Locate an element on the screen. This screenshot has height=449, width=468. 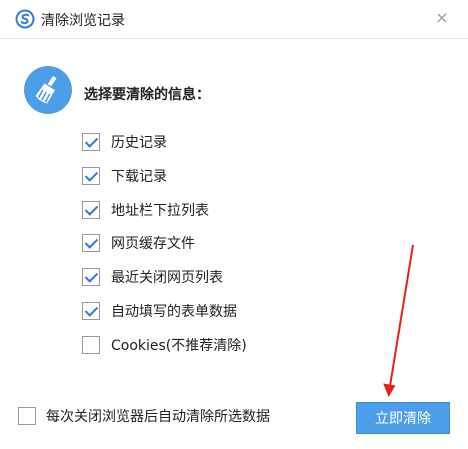
option-label: Cookies(不推荐清除) is located at coordinates (179, 346).